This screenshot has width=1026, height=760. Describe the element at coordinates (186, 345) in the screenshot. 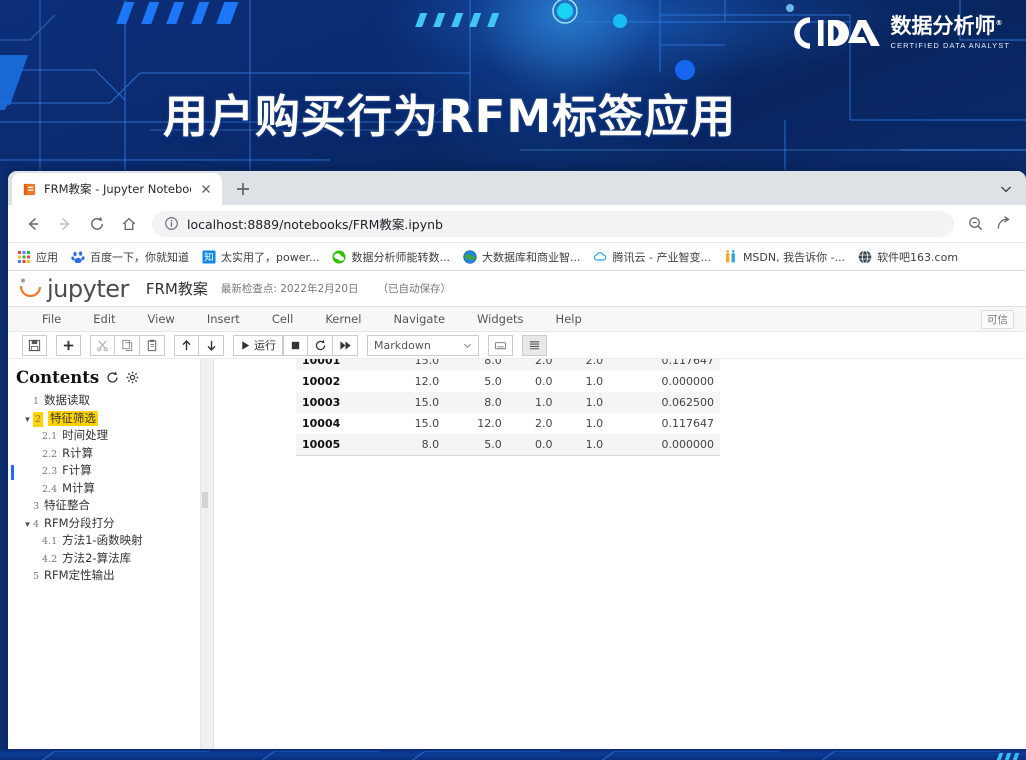

I see `arrow-up-icon` at that location.